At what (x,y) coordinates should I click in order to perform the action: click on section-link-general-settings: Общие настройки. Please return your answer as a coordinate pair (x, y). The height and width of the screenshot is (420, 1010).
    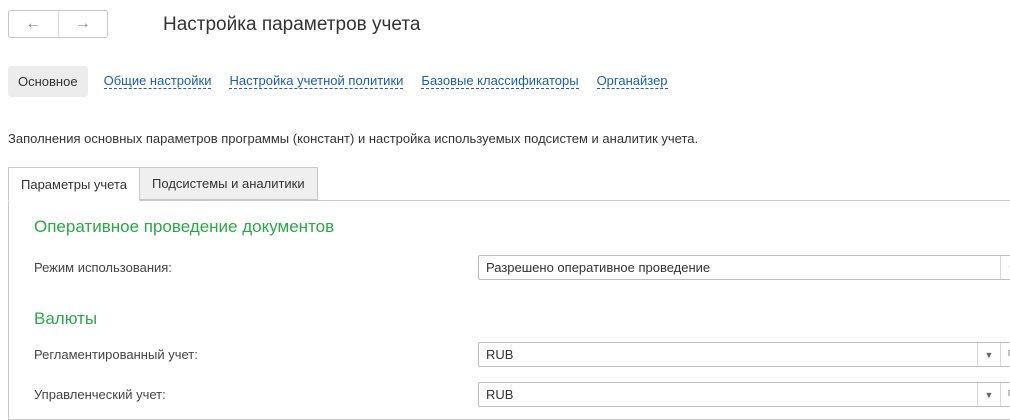
    Looking at the image, I should click on (157, 81).